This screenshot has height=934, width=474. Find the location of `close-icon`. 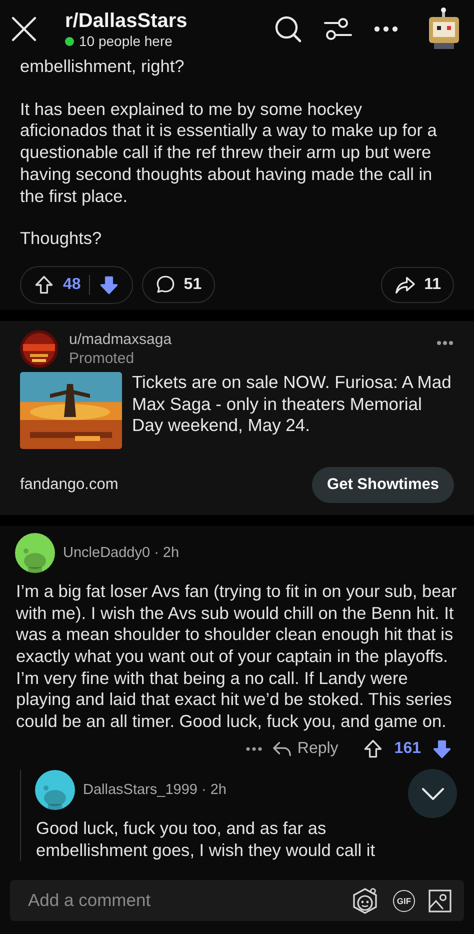

close-icon is located at coordinates (24, 29).